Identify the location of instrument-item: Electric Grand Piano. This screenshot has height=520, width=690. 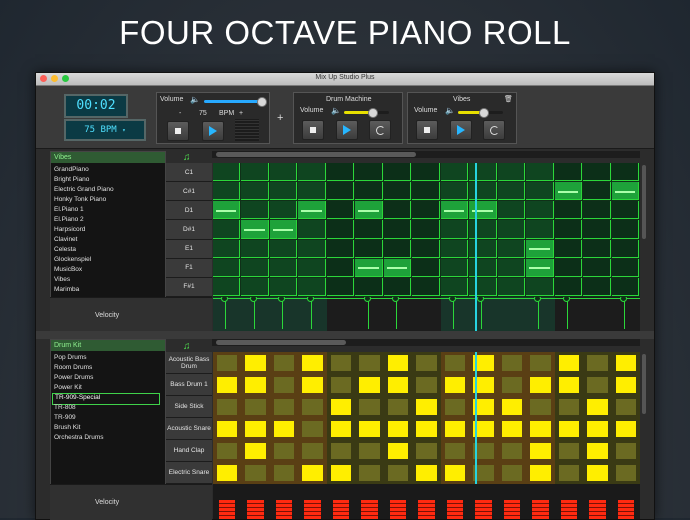
(106, 190).